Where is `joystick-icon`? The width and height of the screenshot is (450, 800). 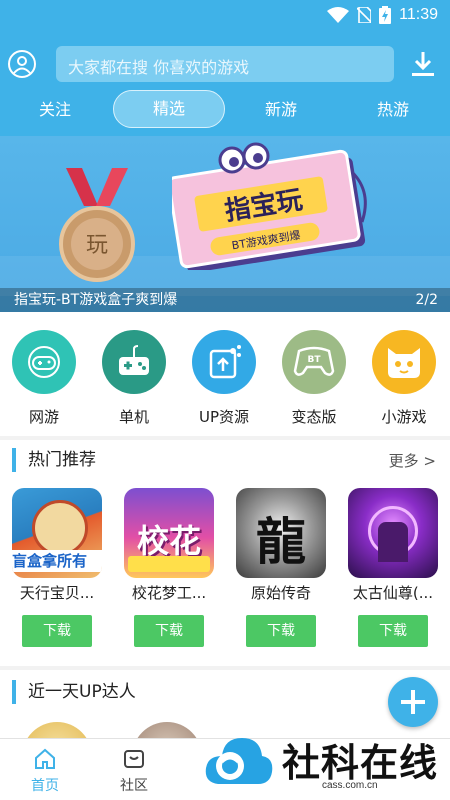 joystick-icon is located at coordinates (134, 362).